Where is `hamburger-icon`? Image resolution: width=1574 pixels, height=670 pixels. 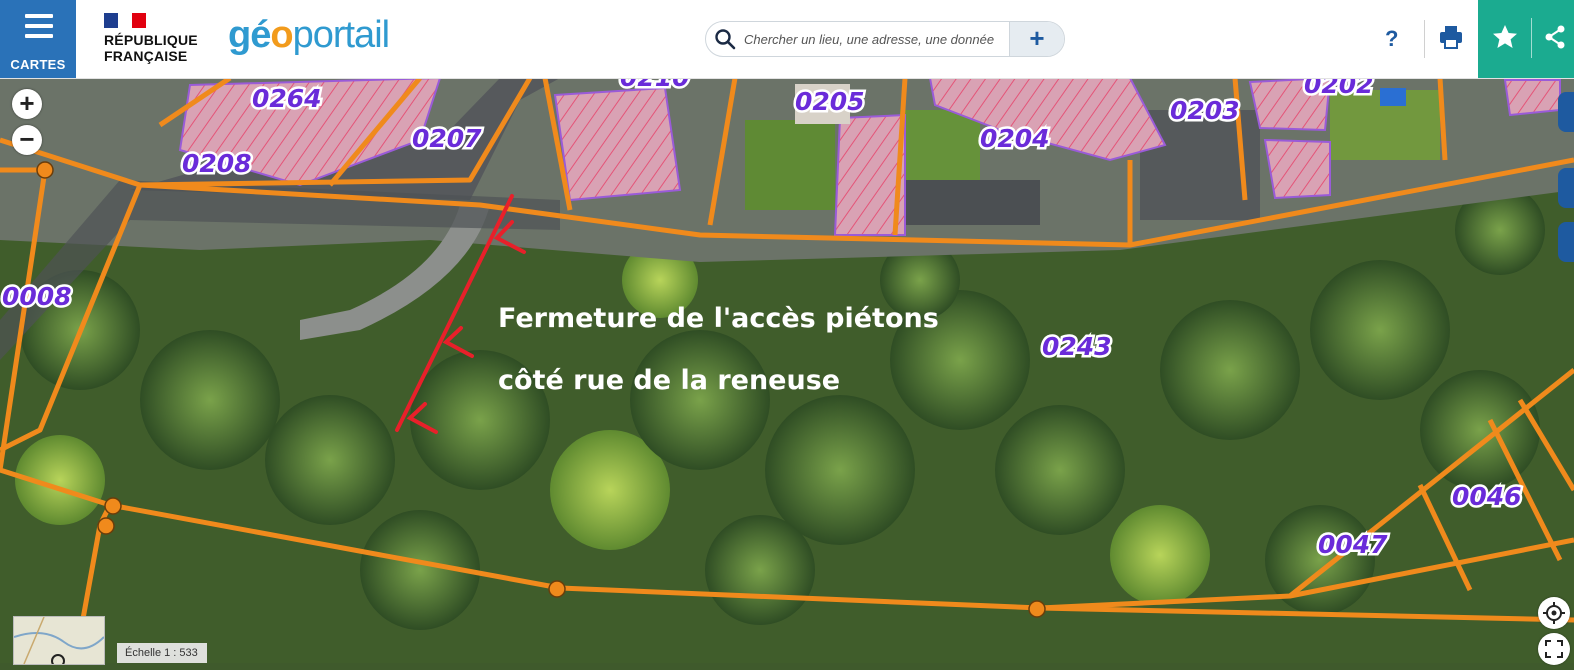 hamburger-icon is located at coordinates (39, 29).